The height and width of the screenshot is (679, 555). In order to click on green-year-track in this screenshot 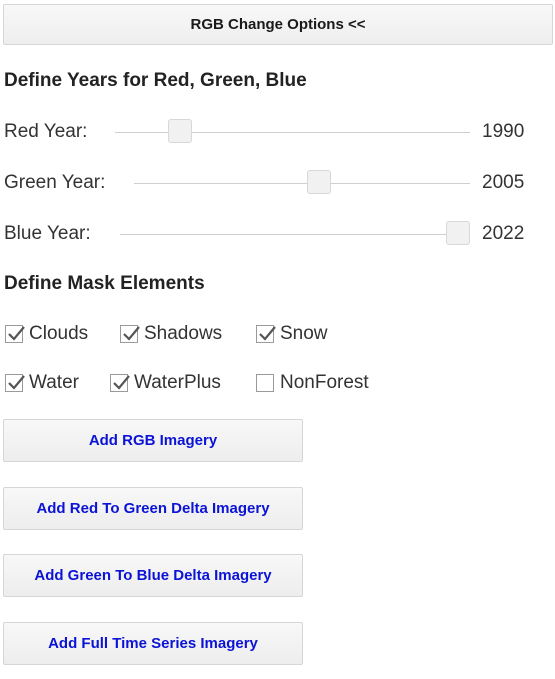, I will do `click(302, 183)`.